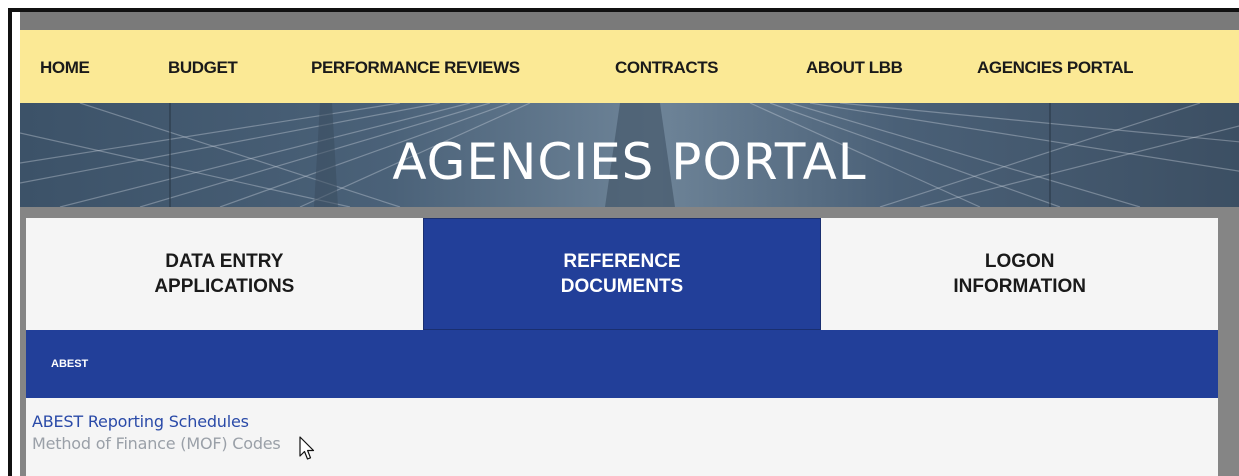 The image size is (1239, 476). I want to click on section-header-label: ABEST, so click(70, 364).